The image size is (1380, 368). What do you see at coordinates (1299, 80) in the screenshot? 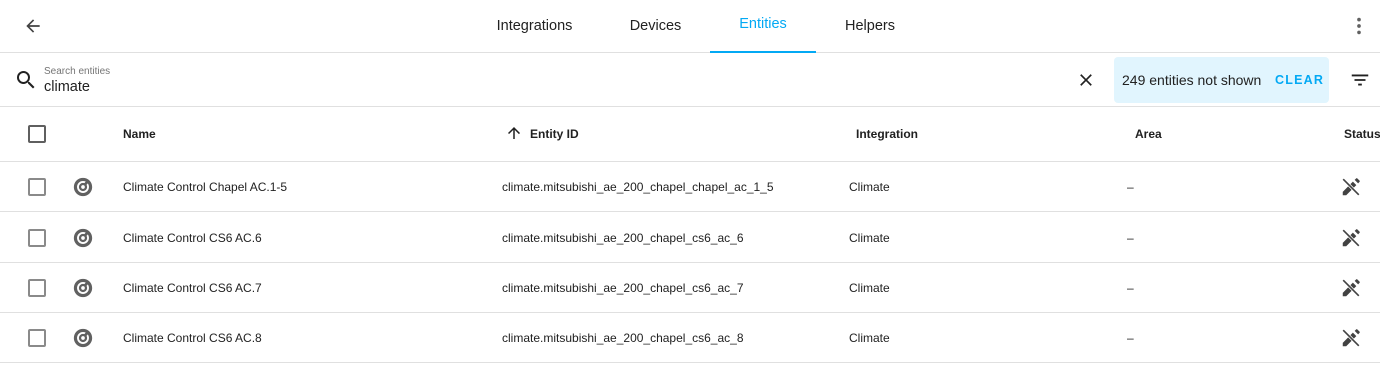
I see `clear-filter-button: CLEAR` at bounding box center [1299, 80].